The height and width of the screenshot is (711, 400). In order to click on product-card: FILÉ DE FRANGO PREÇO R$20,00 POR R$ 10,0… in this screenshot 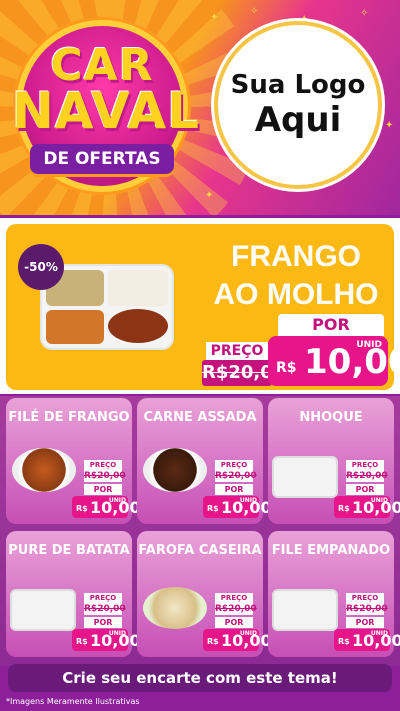, I will do `click(73, 461)`.